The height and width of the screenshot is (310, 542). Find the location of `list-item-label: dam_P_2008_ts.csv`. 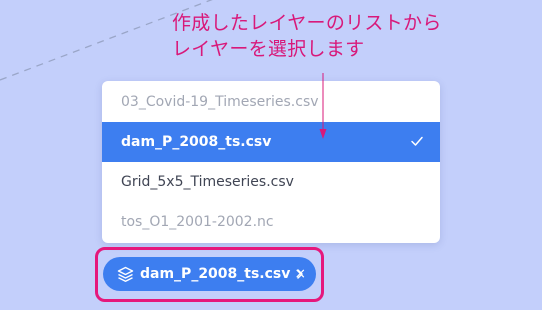

list-item-label: dam_P_2008_ts.csv is located at coordinates (196, 142).